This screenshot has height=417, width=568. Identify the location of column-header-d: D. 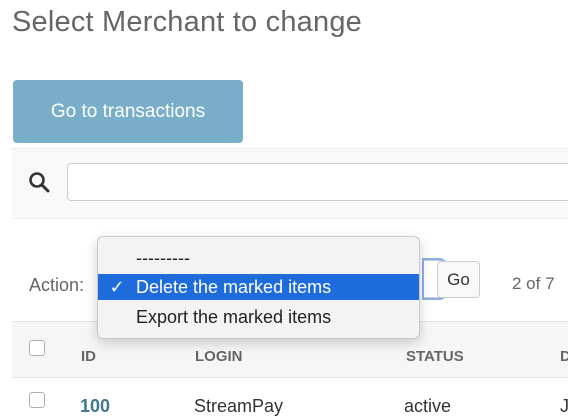
(564, 356).